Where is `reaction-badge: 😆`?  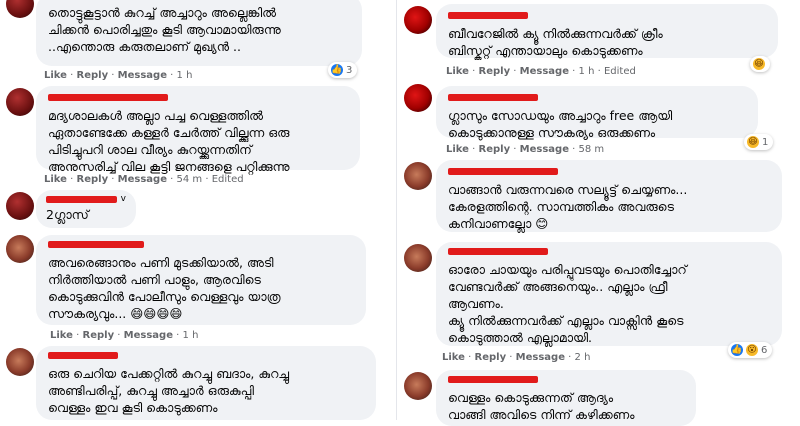
reaction-badge: 😆 is located at coordinates (760, 64).